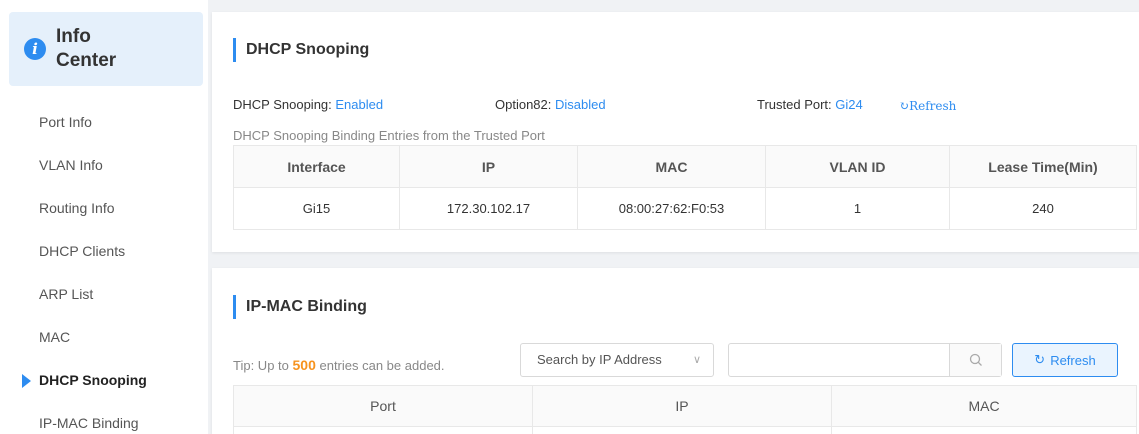  I want to click on sidebar-item-arp-list: ARP List, so click(104, 294).